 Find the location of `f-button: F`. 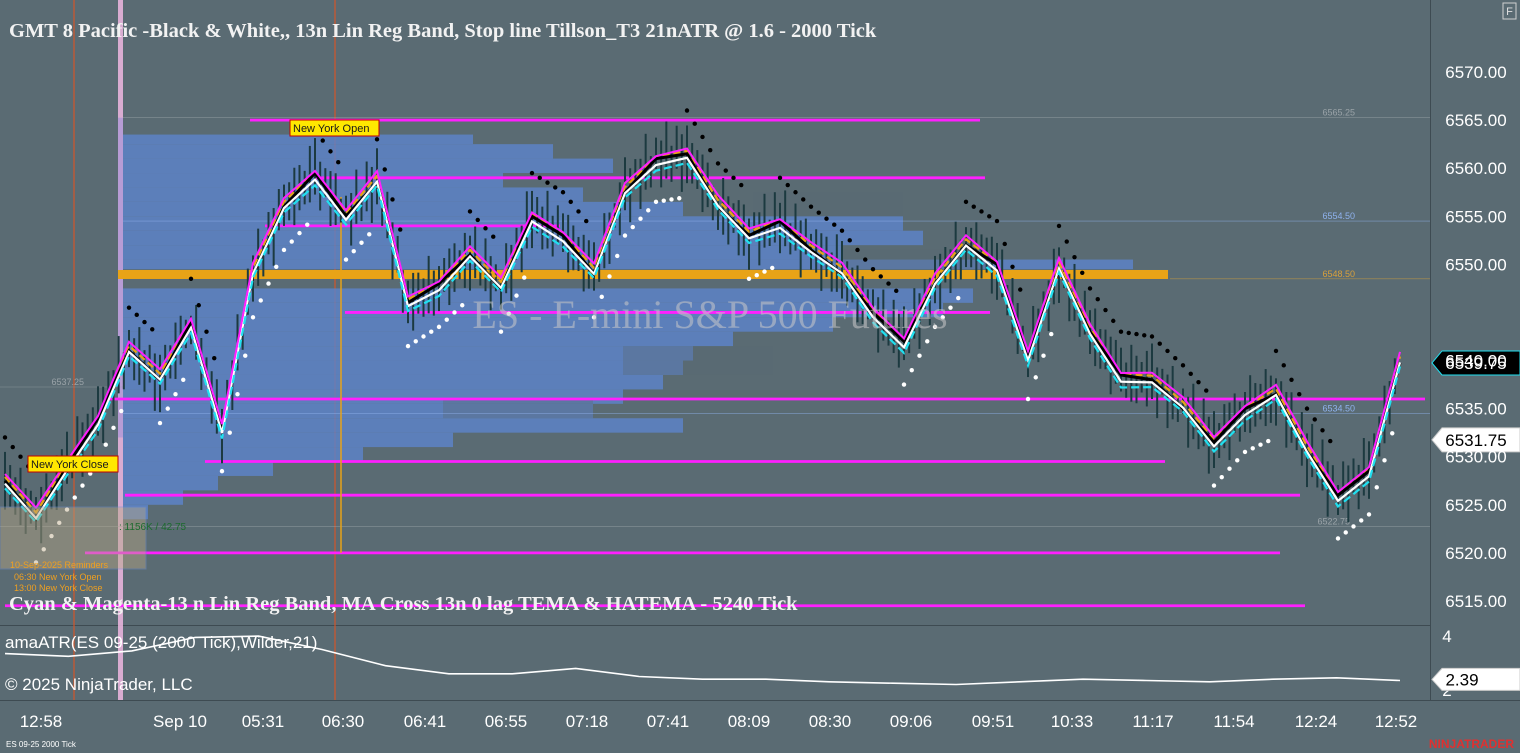

f-button: F is located at coordinates (1509, 11).